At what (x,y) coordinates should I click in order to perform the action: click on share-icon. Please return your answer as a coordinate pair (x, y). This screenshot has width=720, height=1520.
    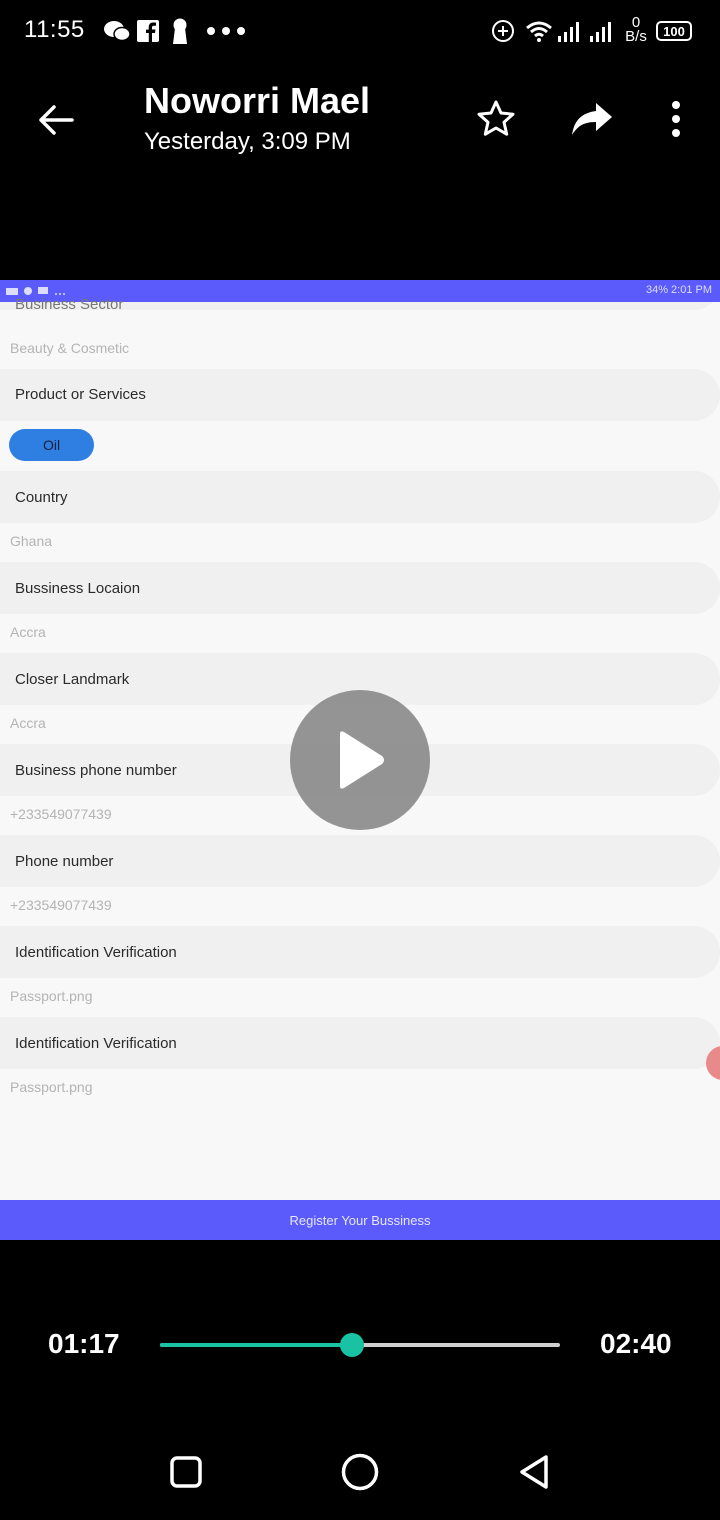
    Looking at the image, I should click on (592, 119).